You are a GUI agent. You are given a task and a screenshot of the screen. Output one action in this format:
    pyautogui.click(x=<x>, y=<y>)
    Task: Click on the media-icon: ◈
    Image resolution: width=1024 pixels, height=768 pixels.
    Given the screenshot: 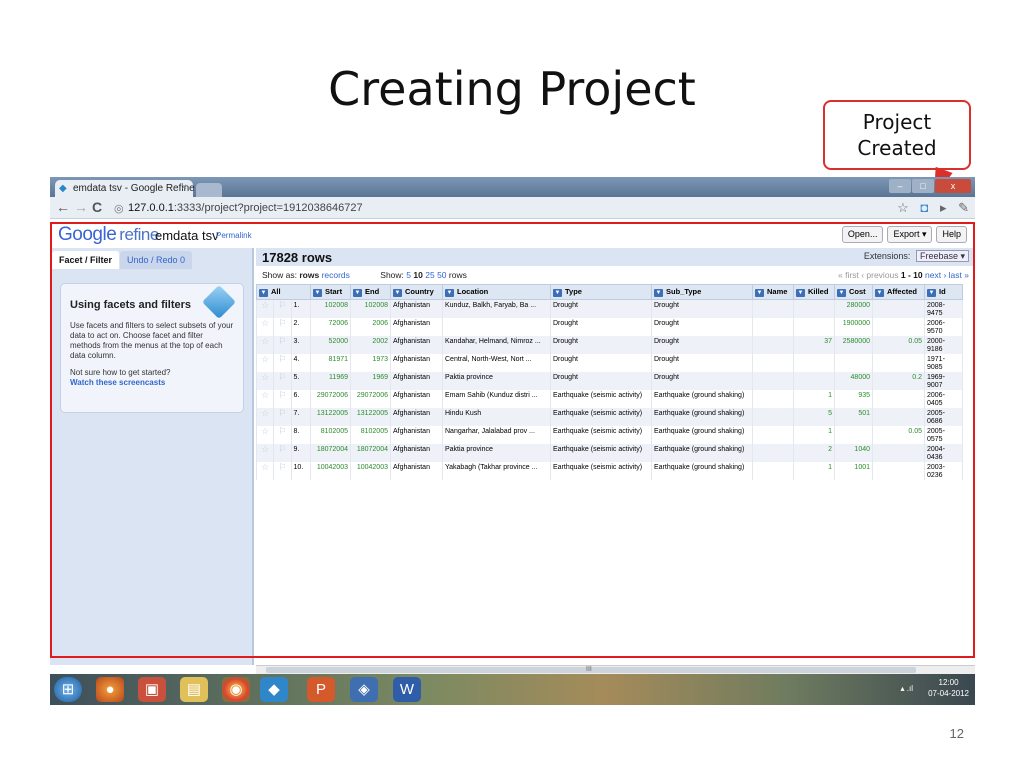 What is the action you would take?
    pyautogui.click(x=364, y=689)
    